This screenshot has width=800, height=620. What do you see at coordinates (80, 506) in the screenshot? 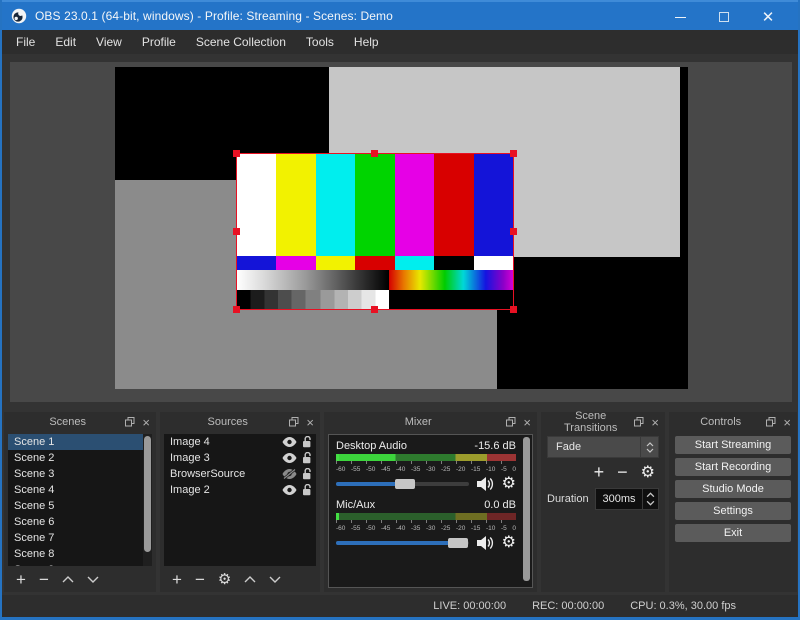
I see `scene-list-item: Scene 5` at bounding box center [80, 506].